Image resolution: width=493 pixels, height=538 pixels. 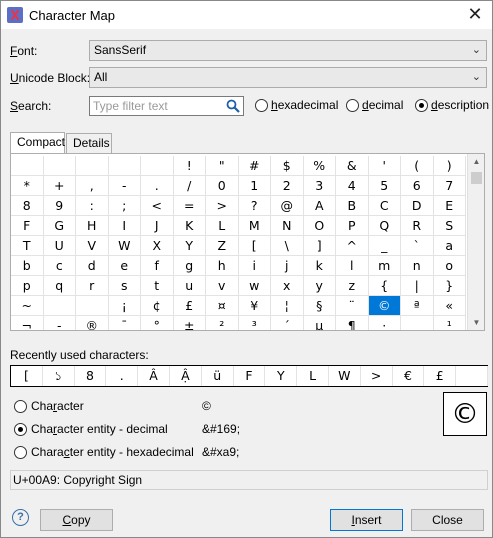 What do you see at coordinates (352, 323) in the screenshot?
I see `grid-cell: ¶` at bounding box center [352, 323].